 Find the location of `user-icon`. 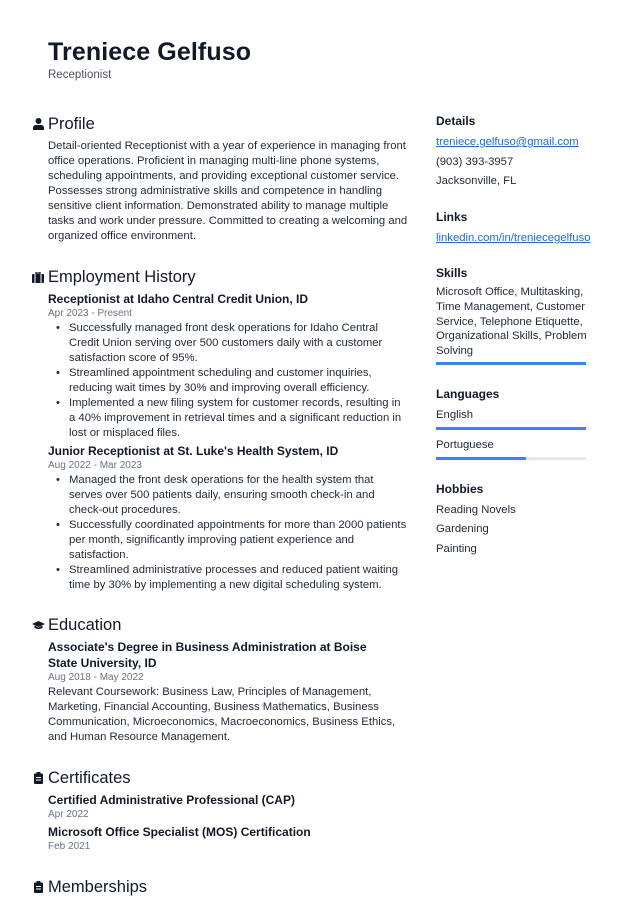

user-icon is located at coordinates (38, 124).